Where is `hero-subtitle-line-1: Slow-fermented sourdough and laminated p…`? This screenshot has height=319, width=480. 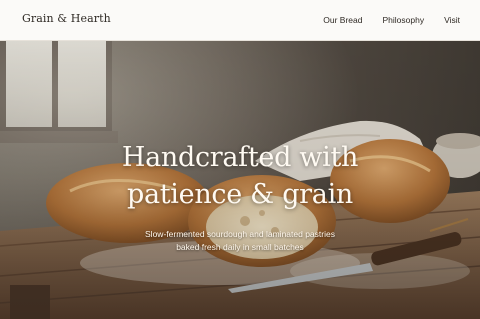 hero-subtitle-line-1: Slow-fermented sourdough and laminated p… is located at coordinates (240, 234).